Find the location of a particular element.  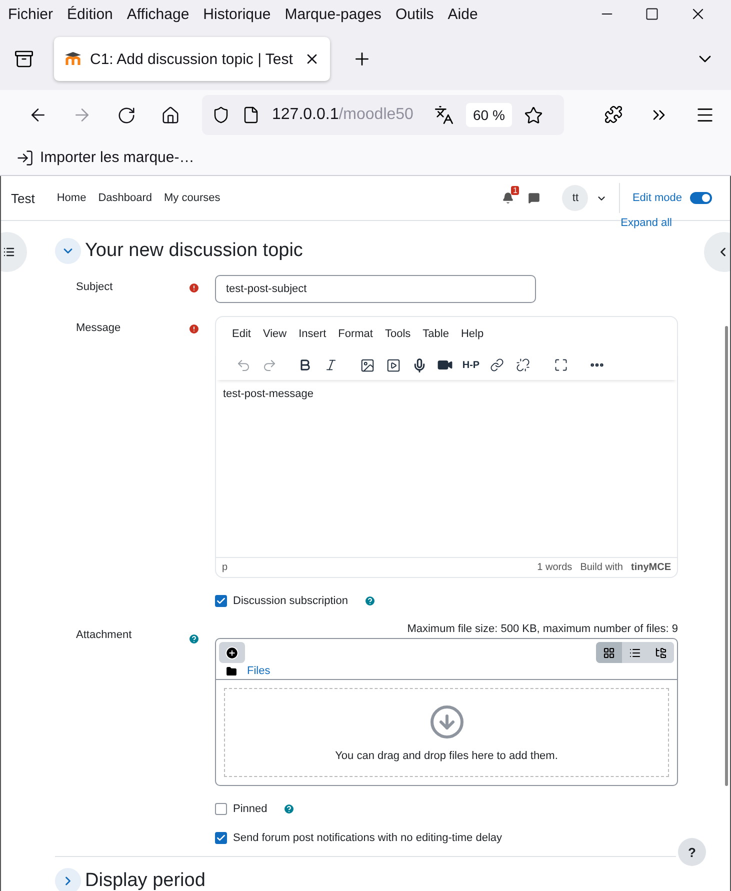

user-avatar: tt is located at coordinates (575, 198).